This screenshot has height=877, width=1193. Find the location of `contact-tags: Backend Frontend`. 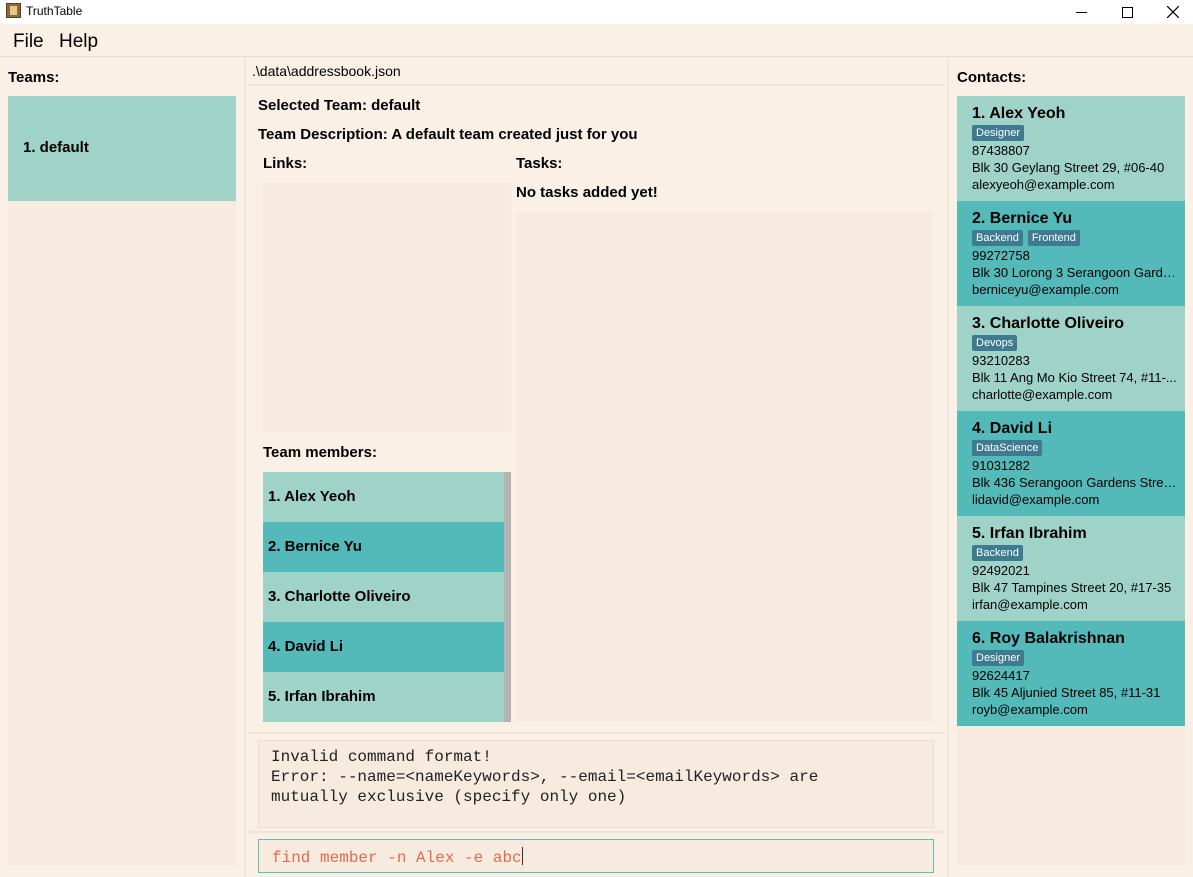

contact-tags: Backend Frontend is located at coordinates (1026, 238).